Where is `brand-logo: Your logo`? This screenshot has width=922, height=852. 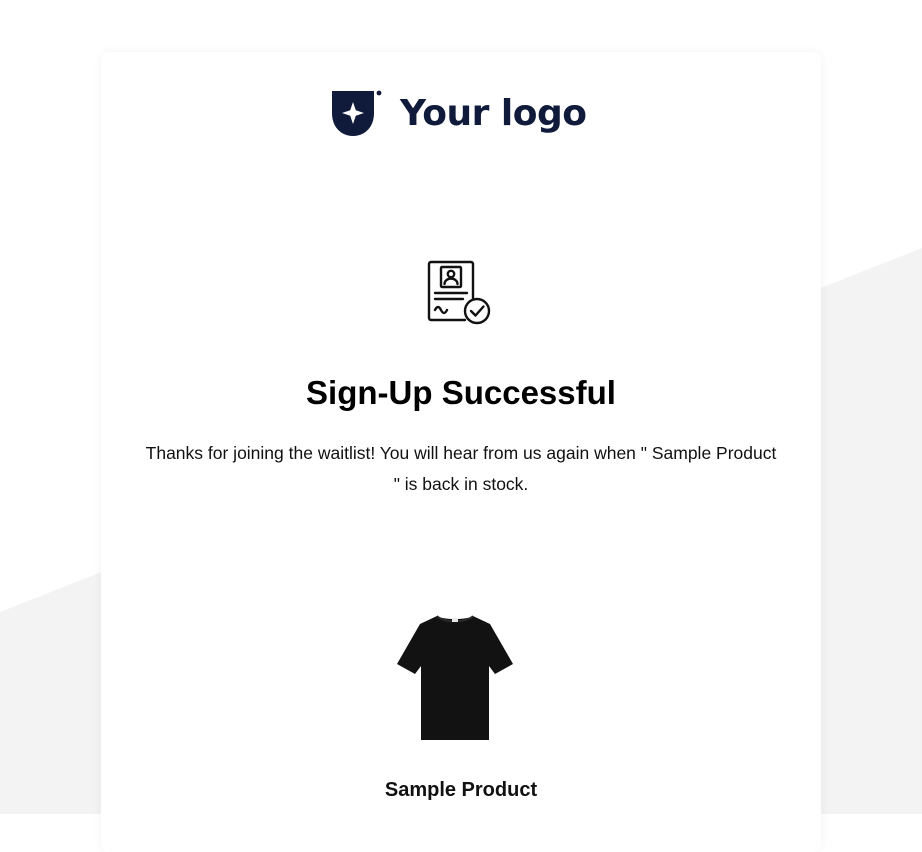 brand-logo: Your logo is located at coordinates (458, 114).